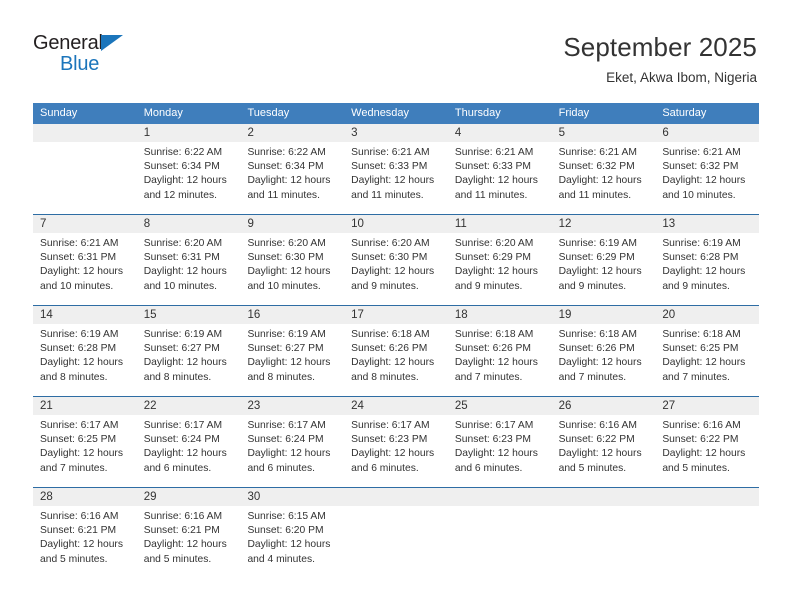 The image size is (792, 612). I want to click on day-number: 9, so click(292, 224).